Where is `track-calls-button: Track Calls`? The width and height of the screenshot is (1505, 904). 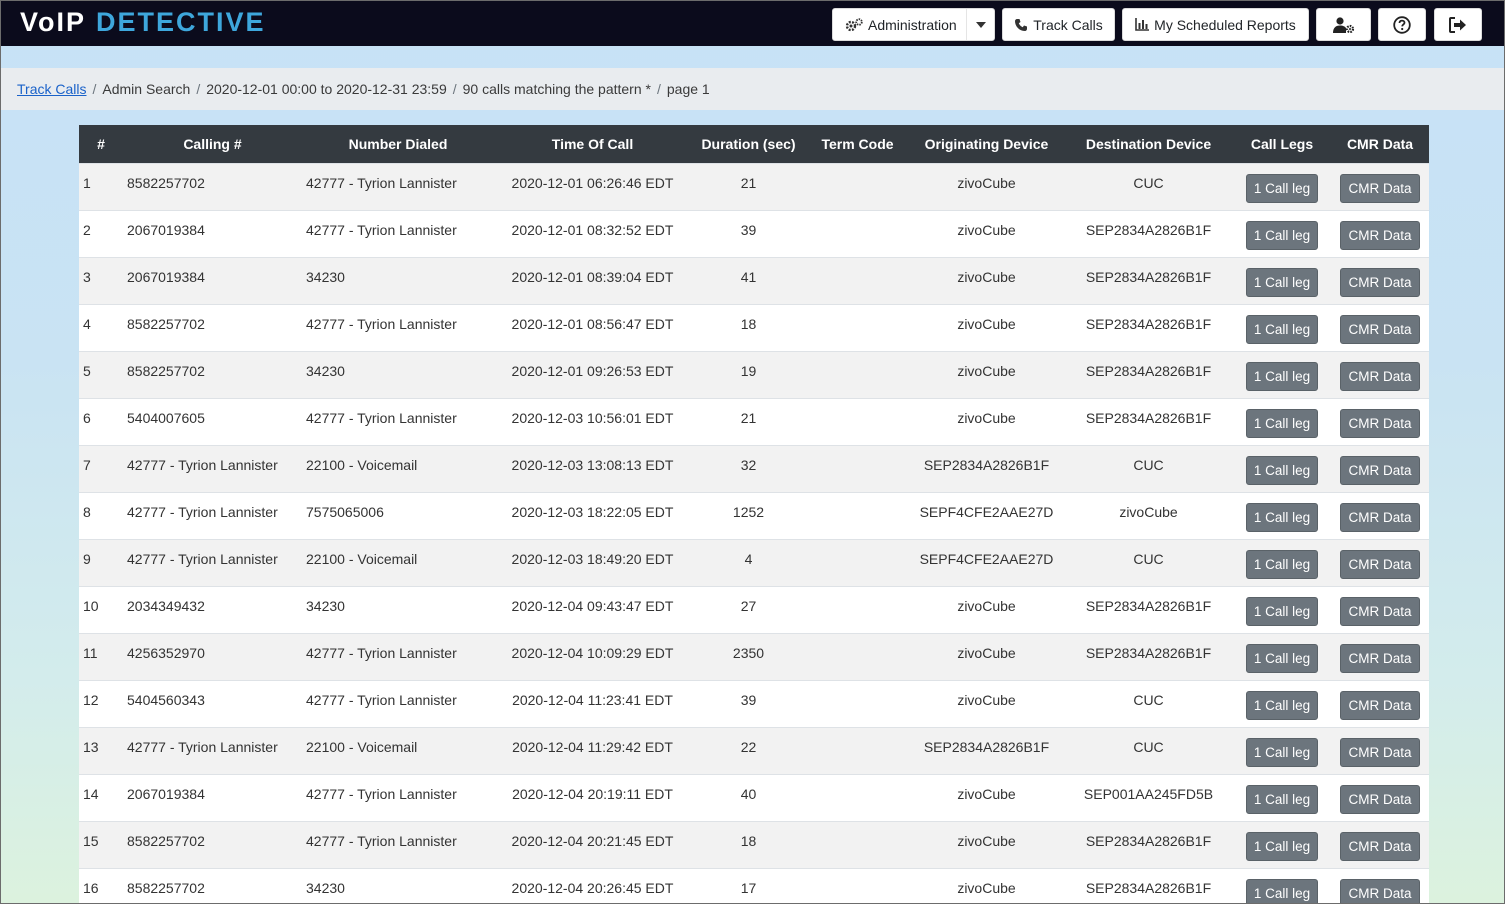 track-calls-button: Track Calls is located at coordinates (1058, 24).